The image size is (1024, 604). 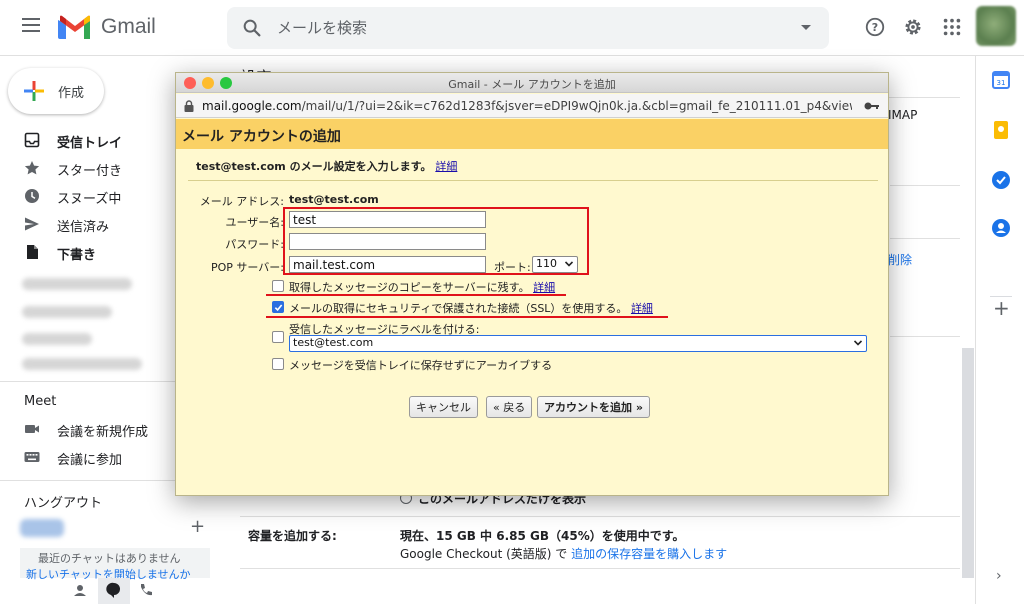 I want to click on sidebar-item-drafts: 下書き, so click(x=86, y=252).